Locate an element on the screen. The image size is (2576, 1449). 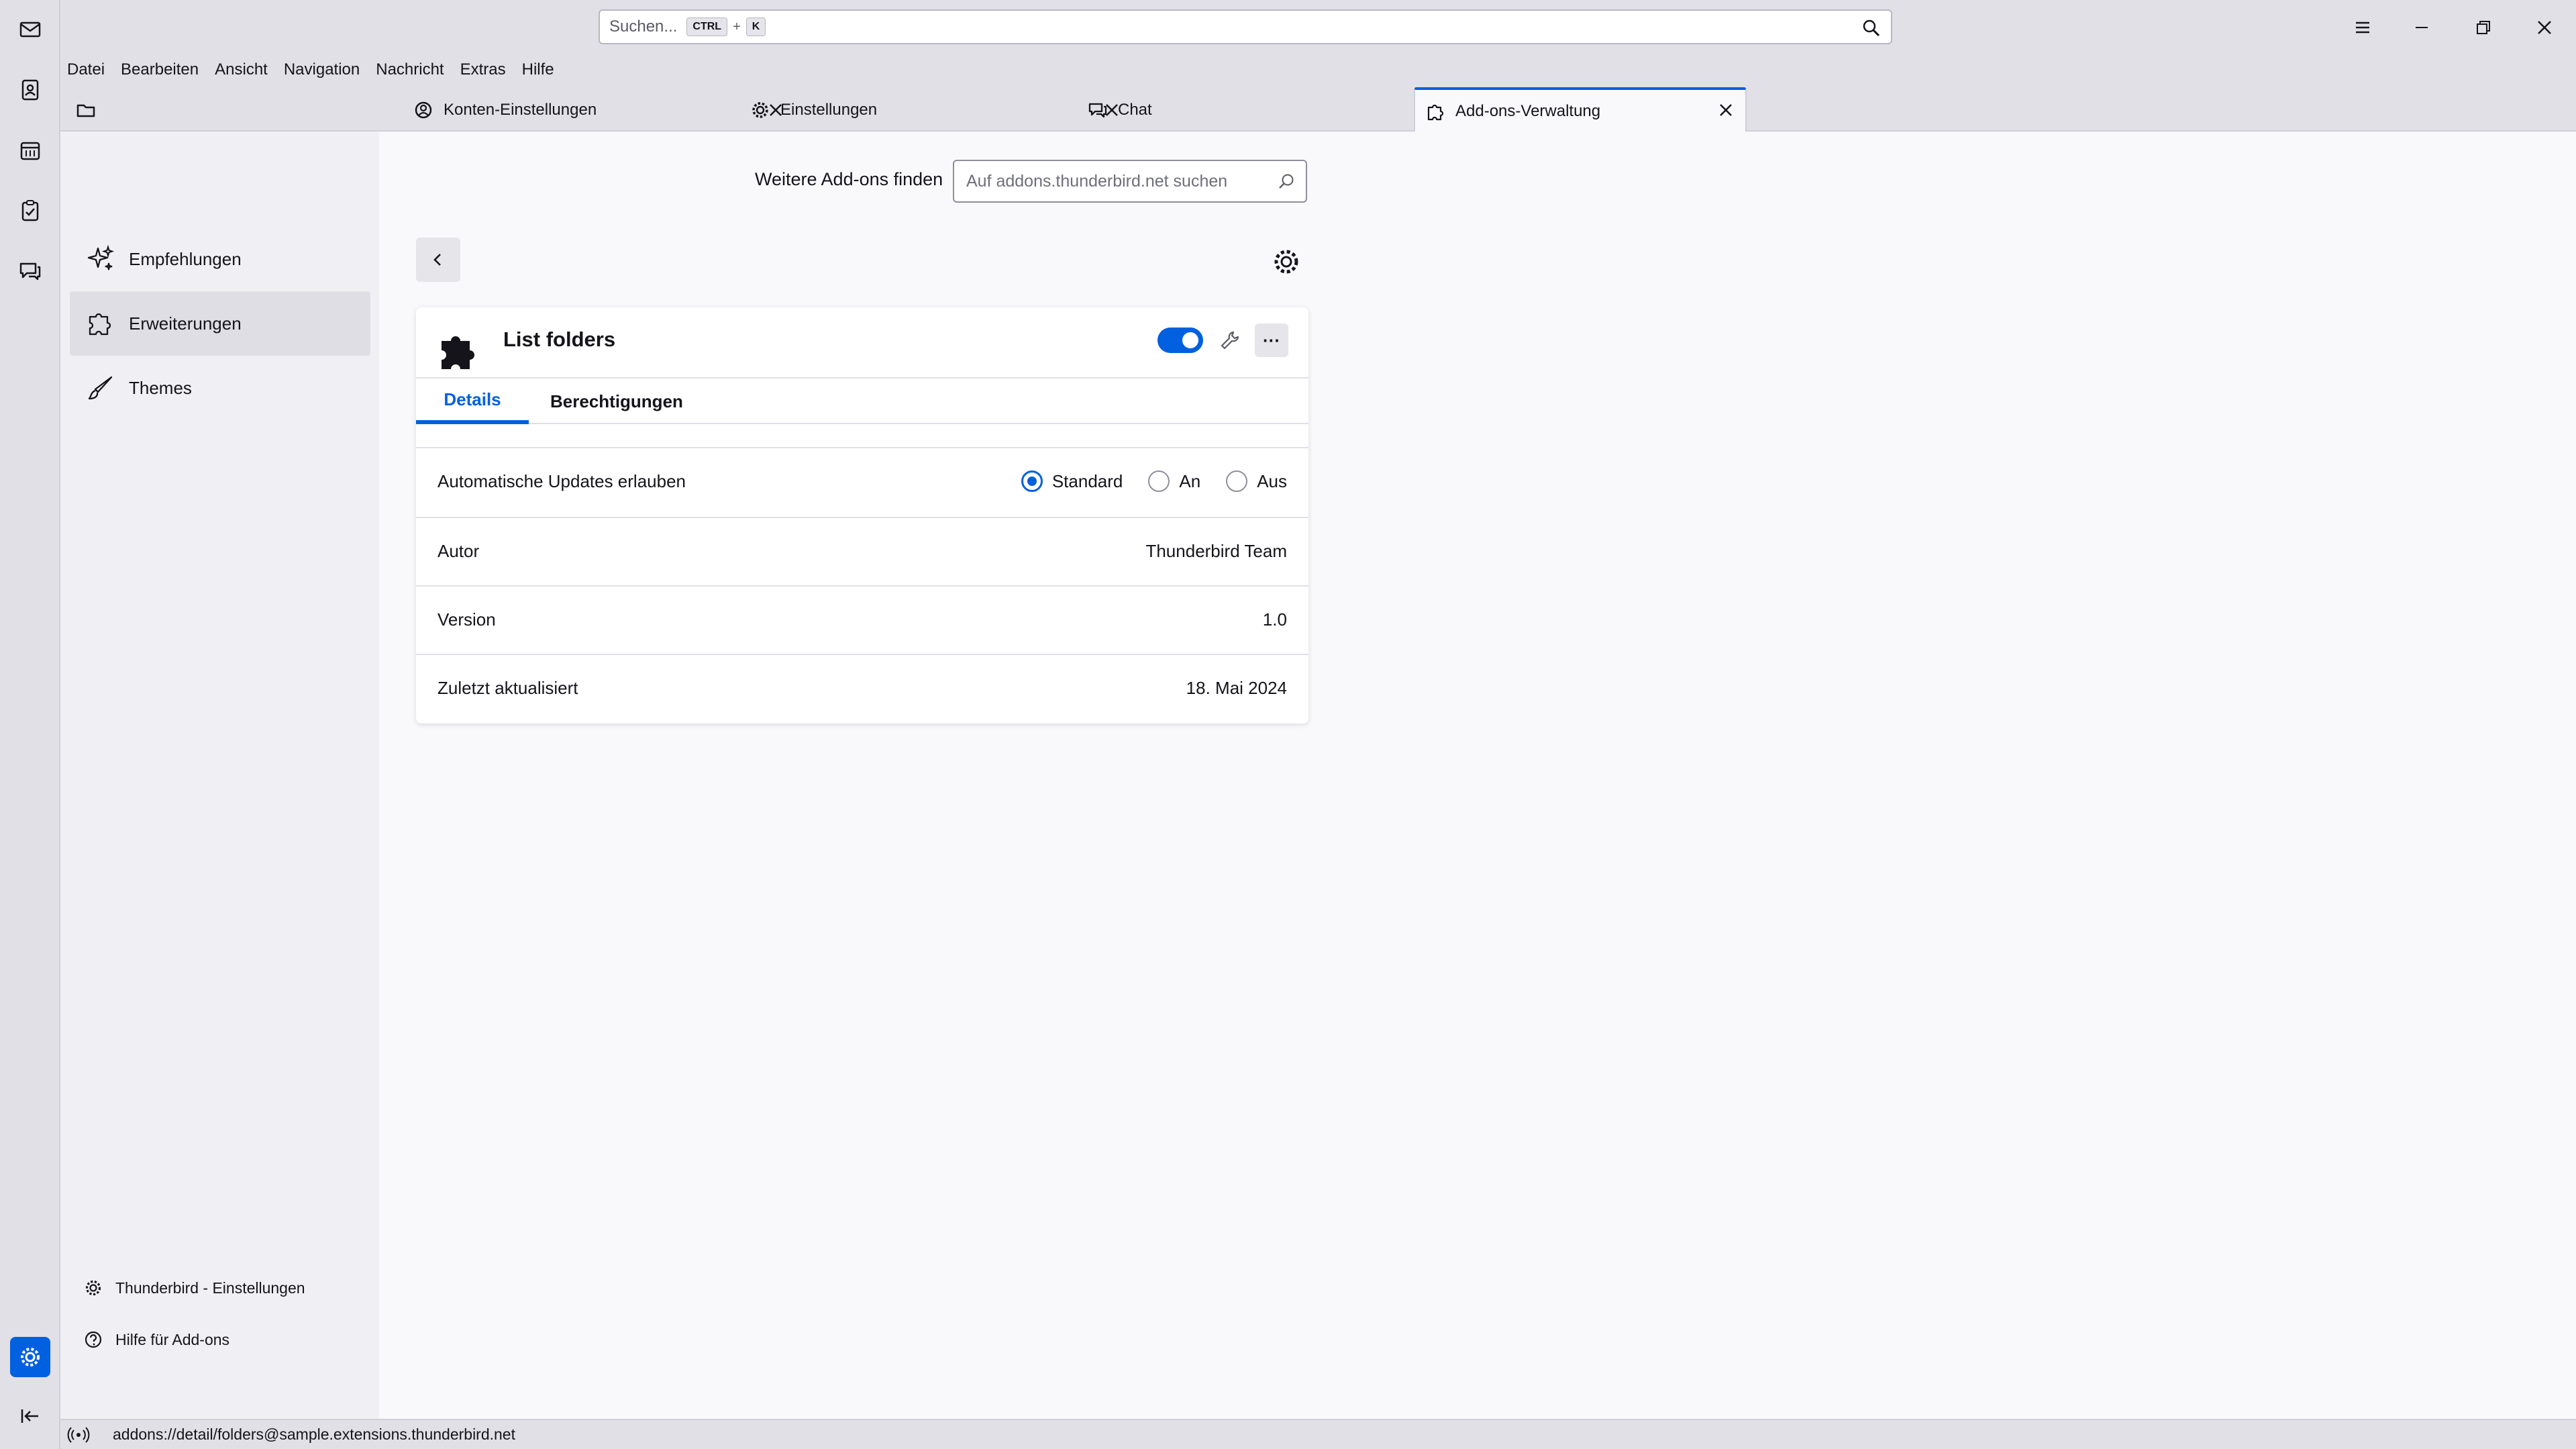
app-menu-button is located at coordinates (2362, 27).